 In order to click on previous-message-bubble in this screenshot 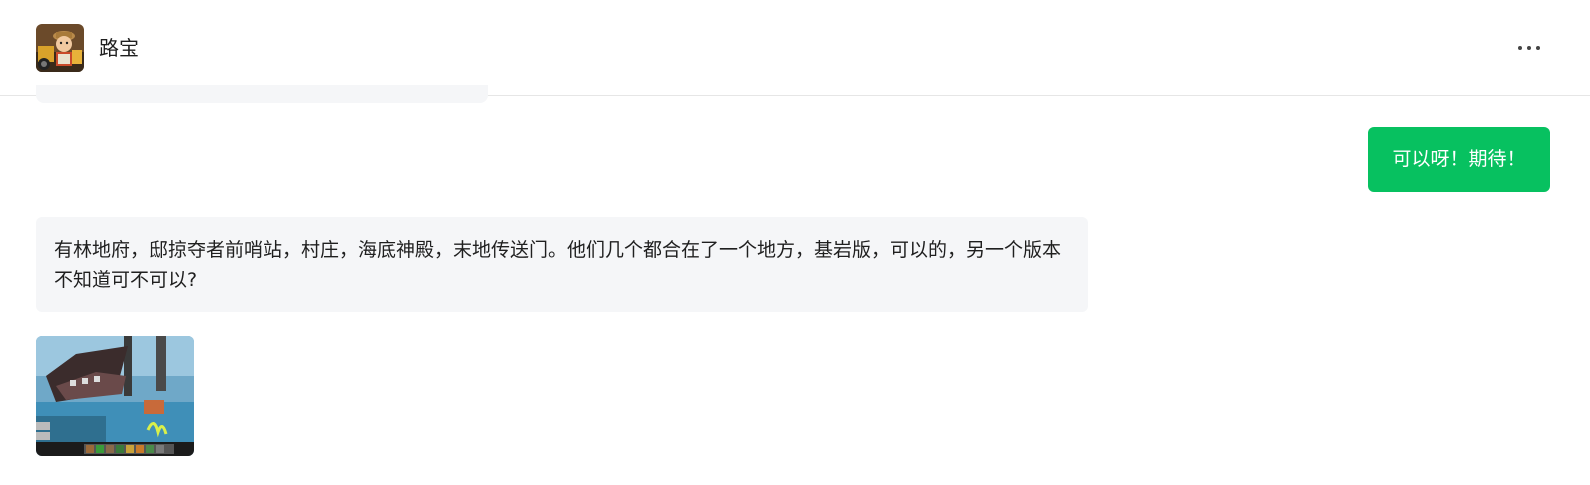, I will do `click(262, 94)`.